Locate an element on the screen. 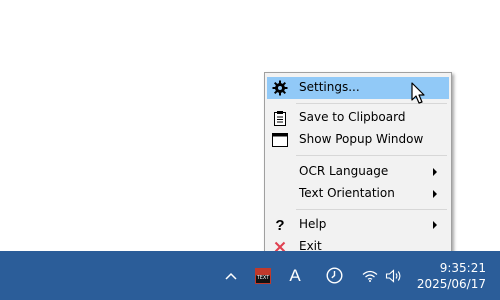 The height and width of the screenshot is (300, 500). app-icon-text: TEXT is located at coordinates (263, 277).